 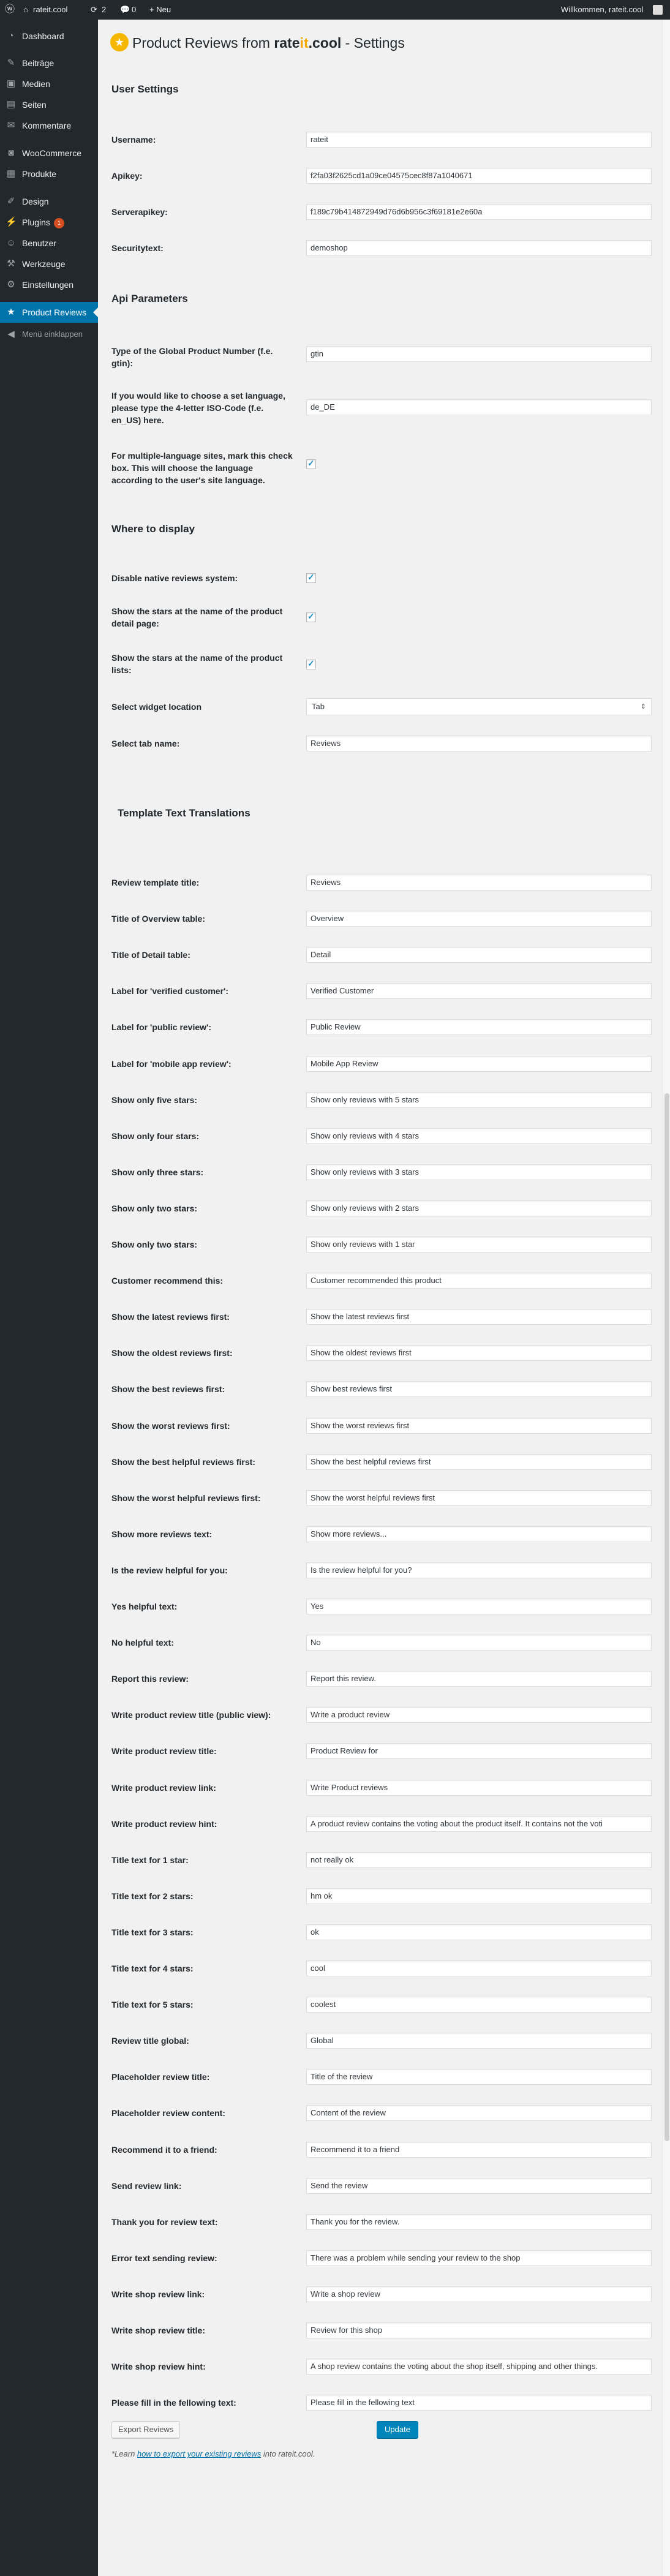 I want to click on translation-field: Send the review, so click(x=479, y=2186).